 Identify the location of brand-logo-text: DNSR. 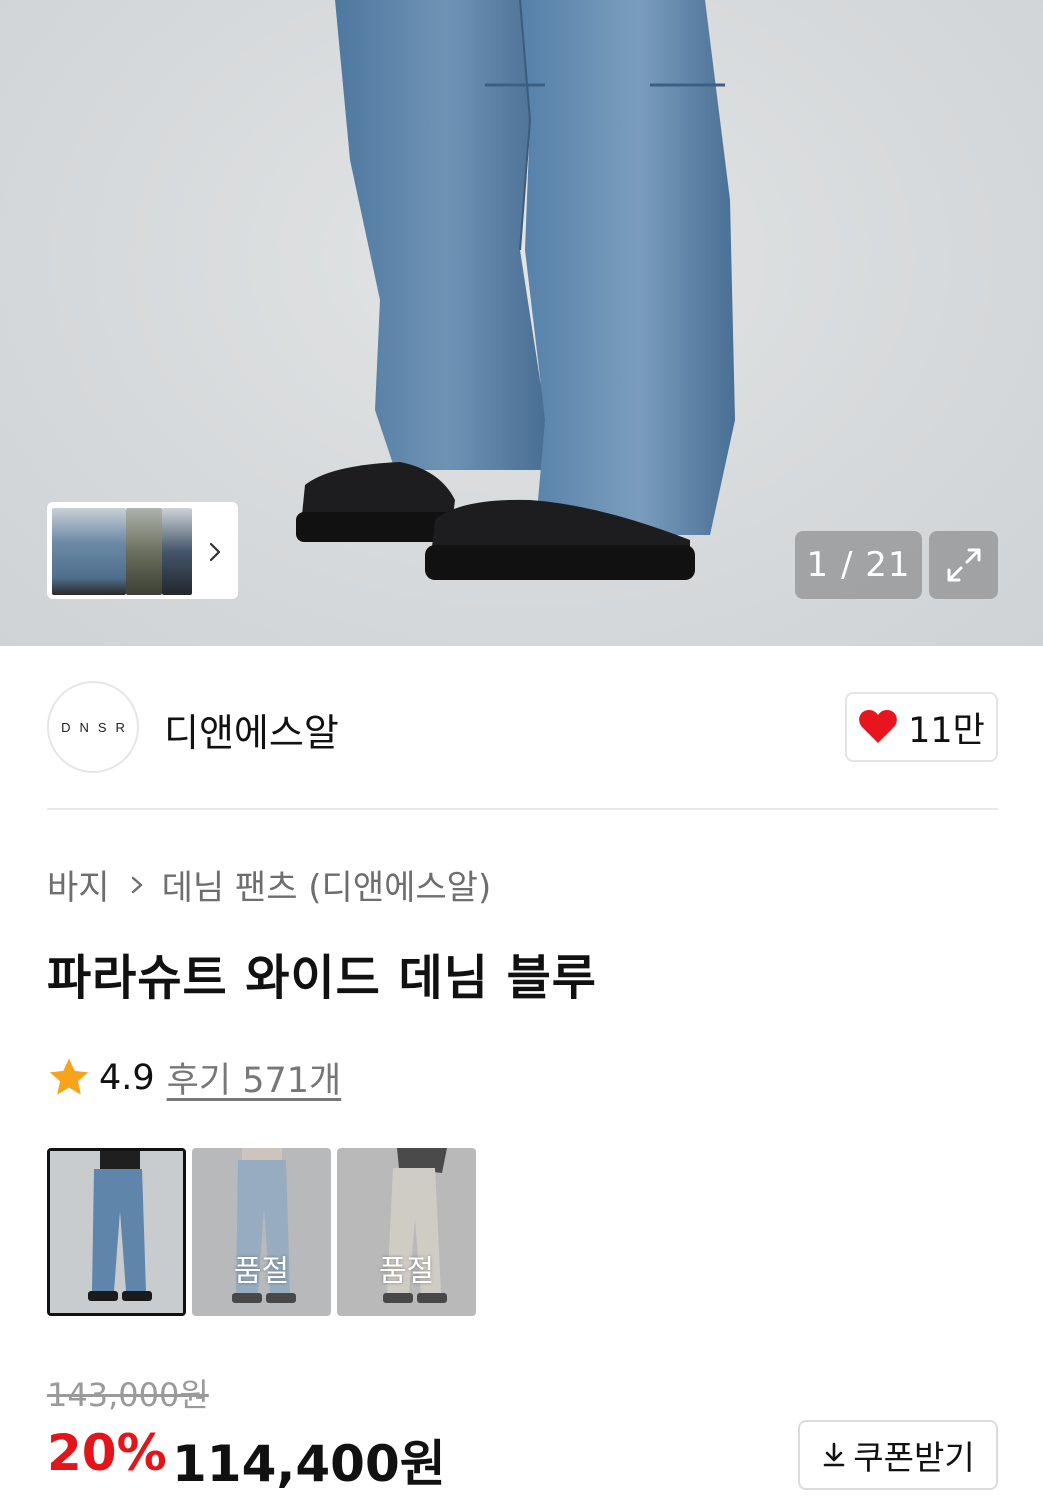
(97, 727).